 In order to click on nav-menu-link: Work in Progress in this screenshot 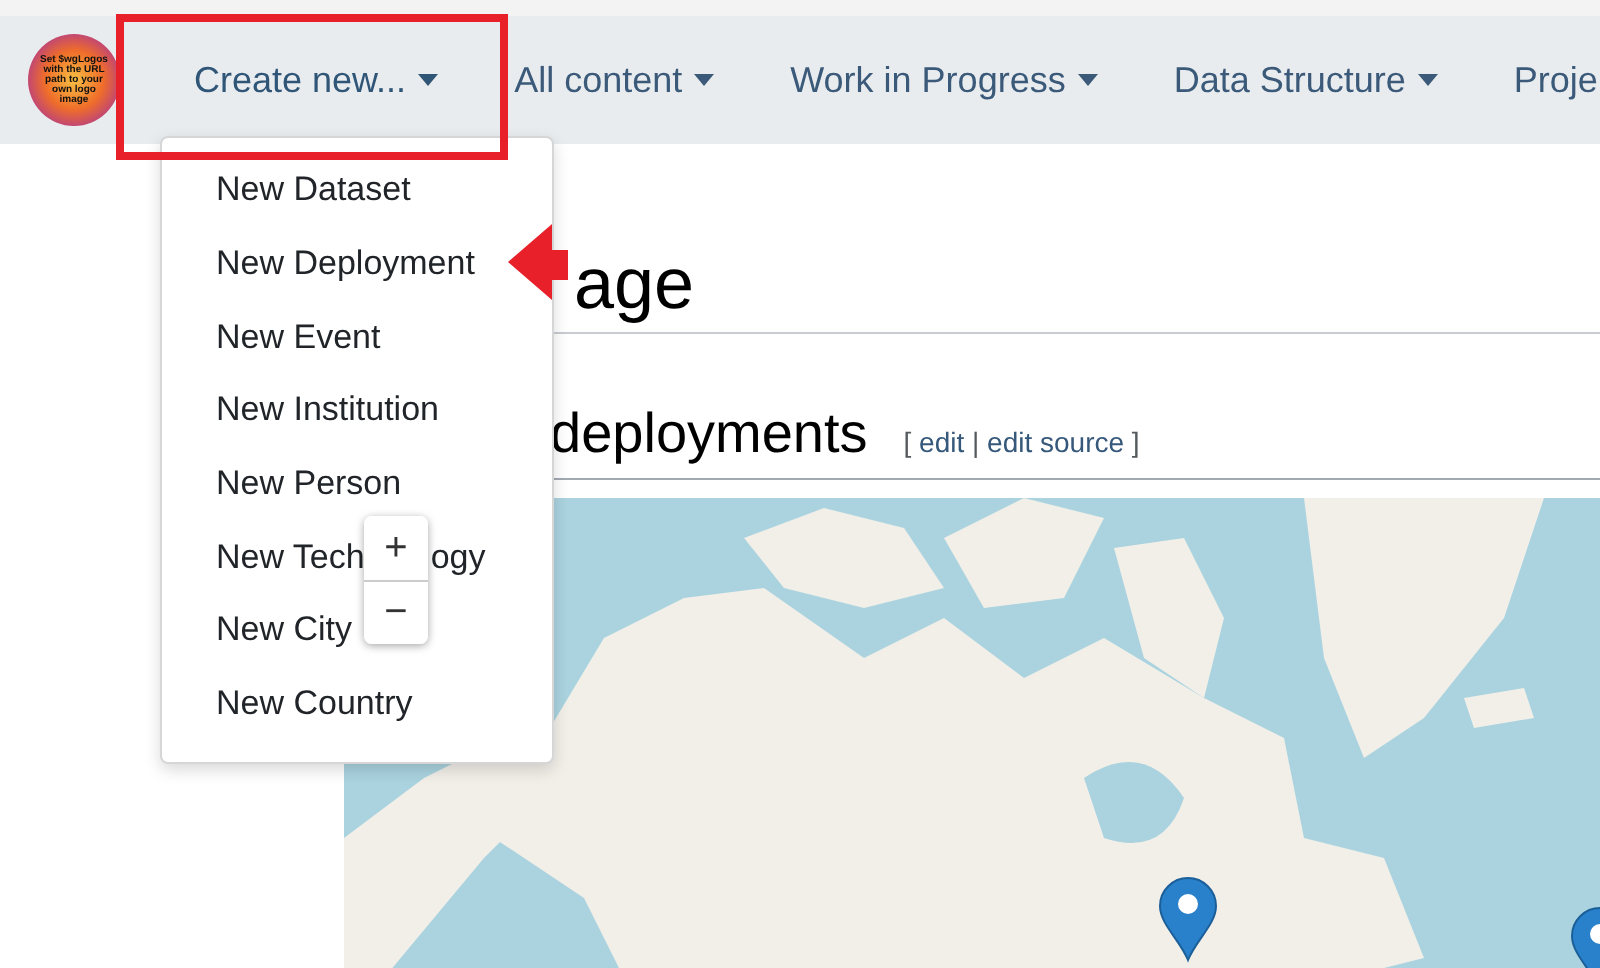, I will do `click(944, 80)`.